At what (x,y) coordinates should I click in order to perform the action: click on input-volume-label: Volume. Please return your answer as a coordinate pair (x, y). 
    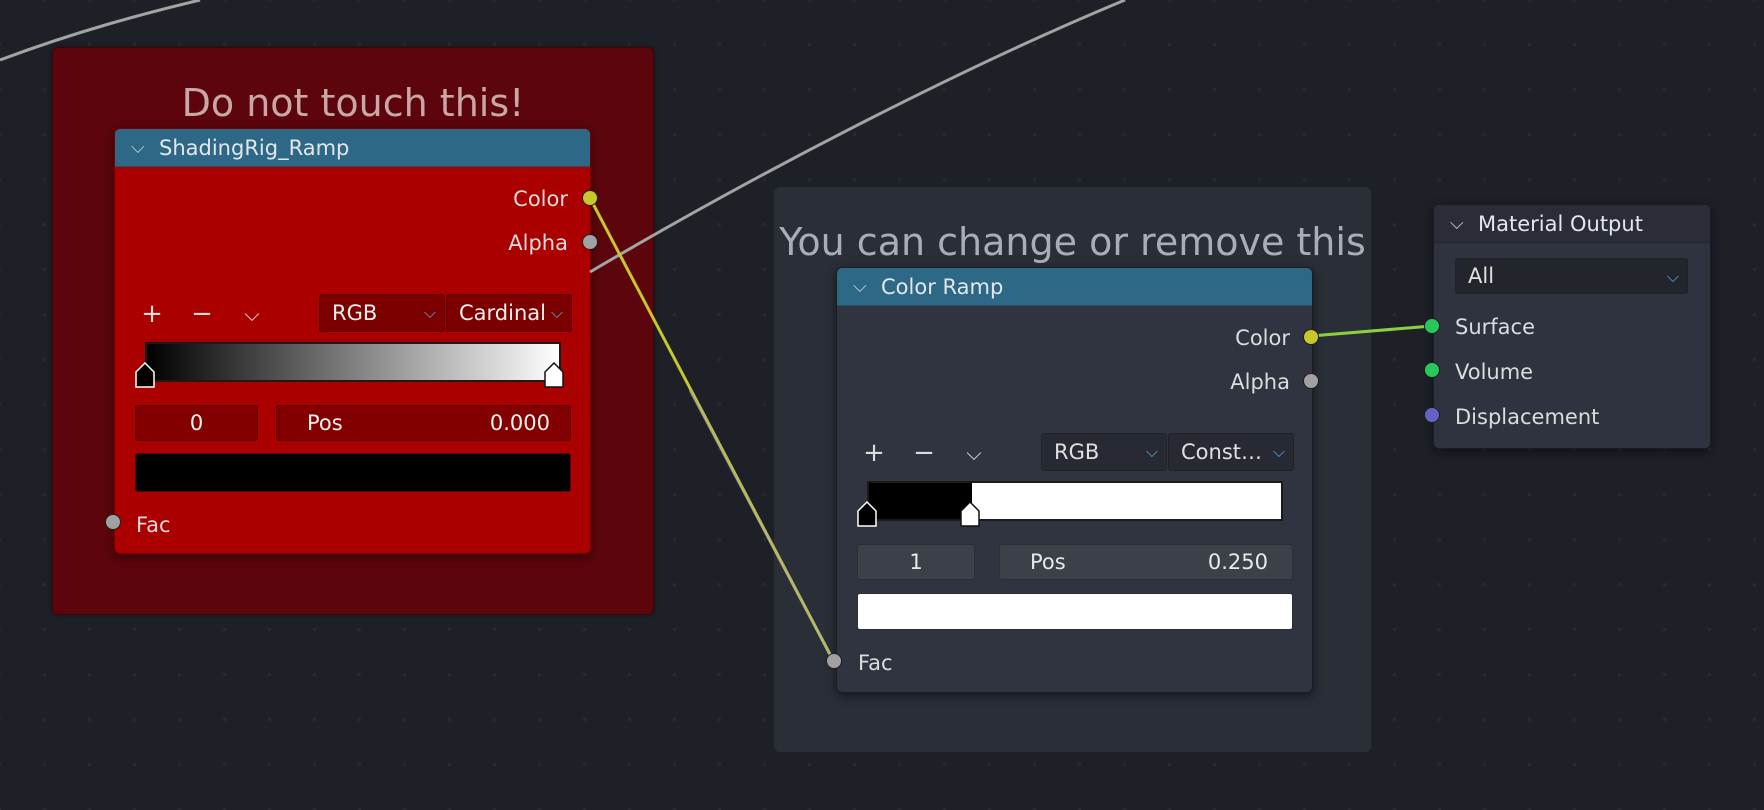
    Looking at the image, I should click on (1494, 372).